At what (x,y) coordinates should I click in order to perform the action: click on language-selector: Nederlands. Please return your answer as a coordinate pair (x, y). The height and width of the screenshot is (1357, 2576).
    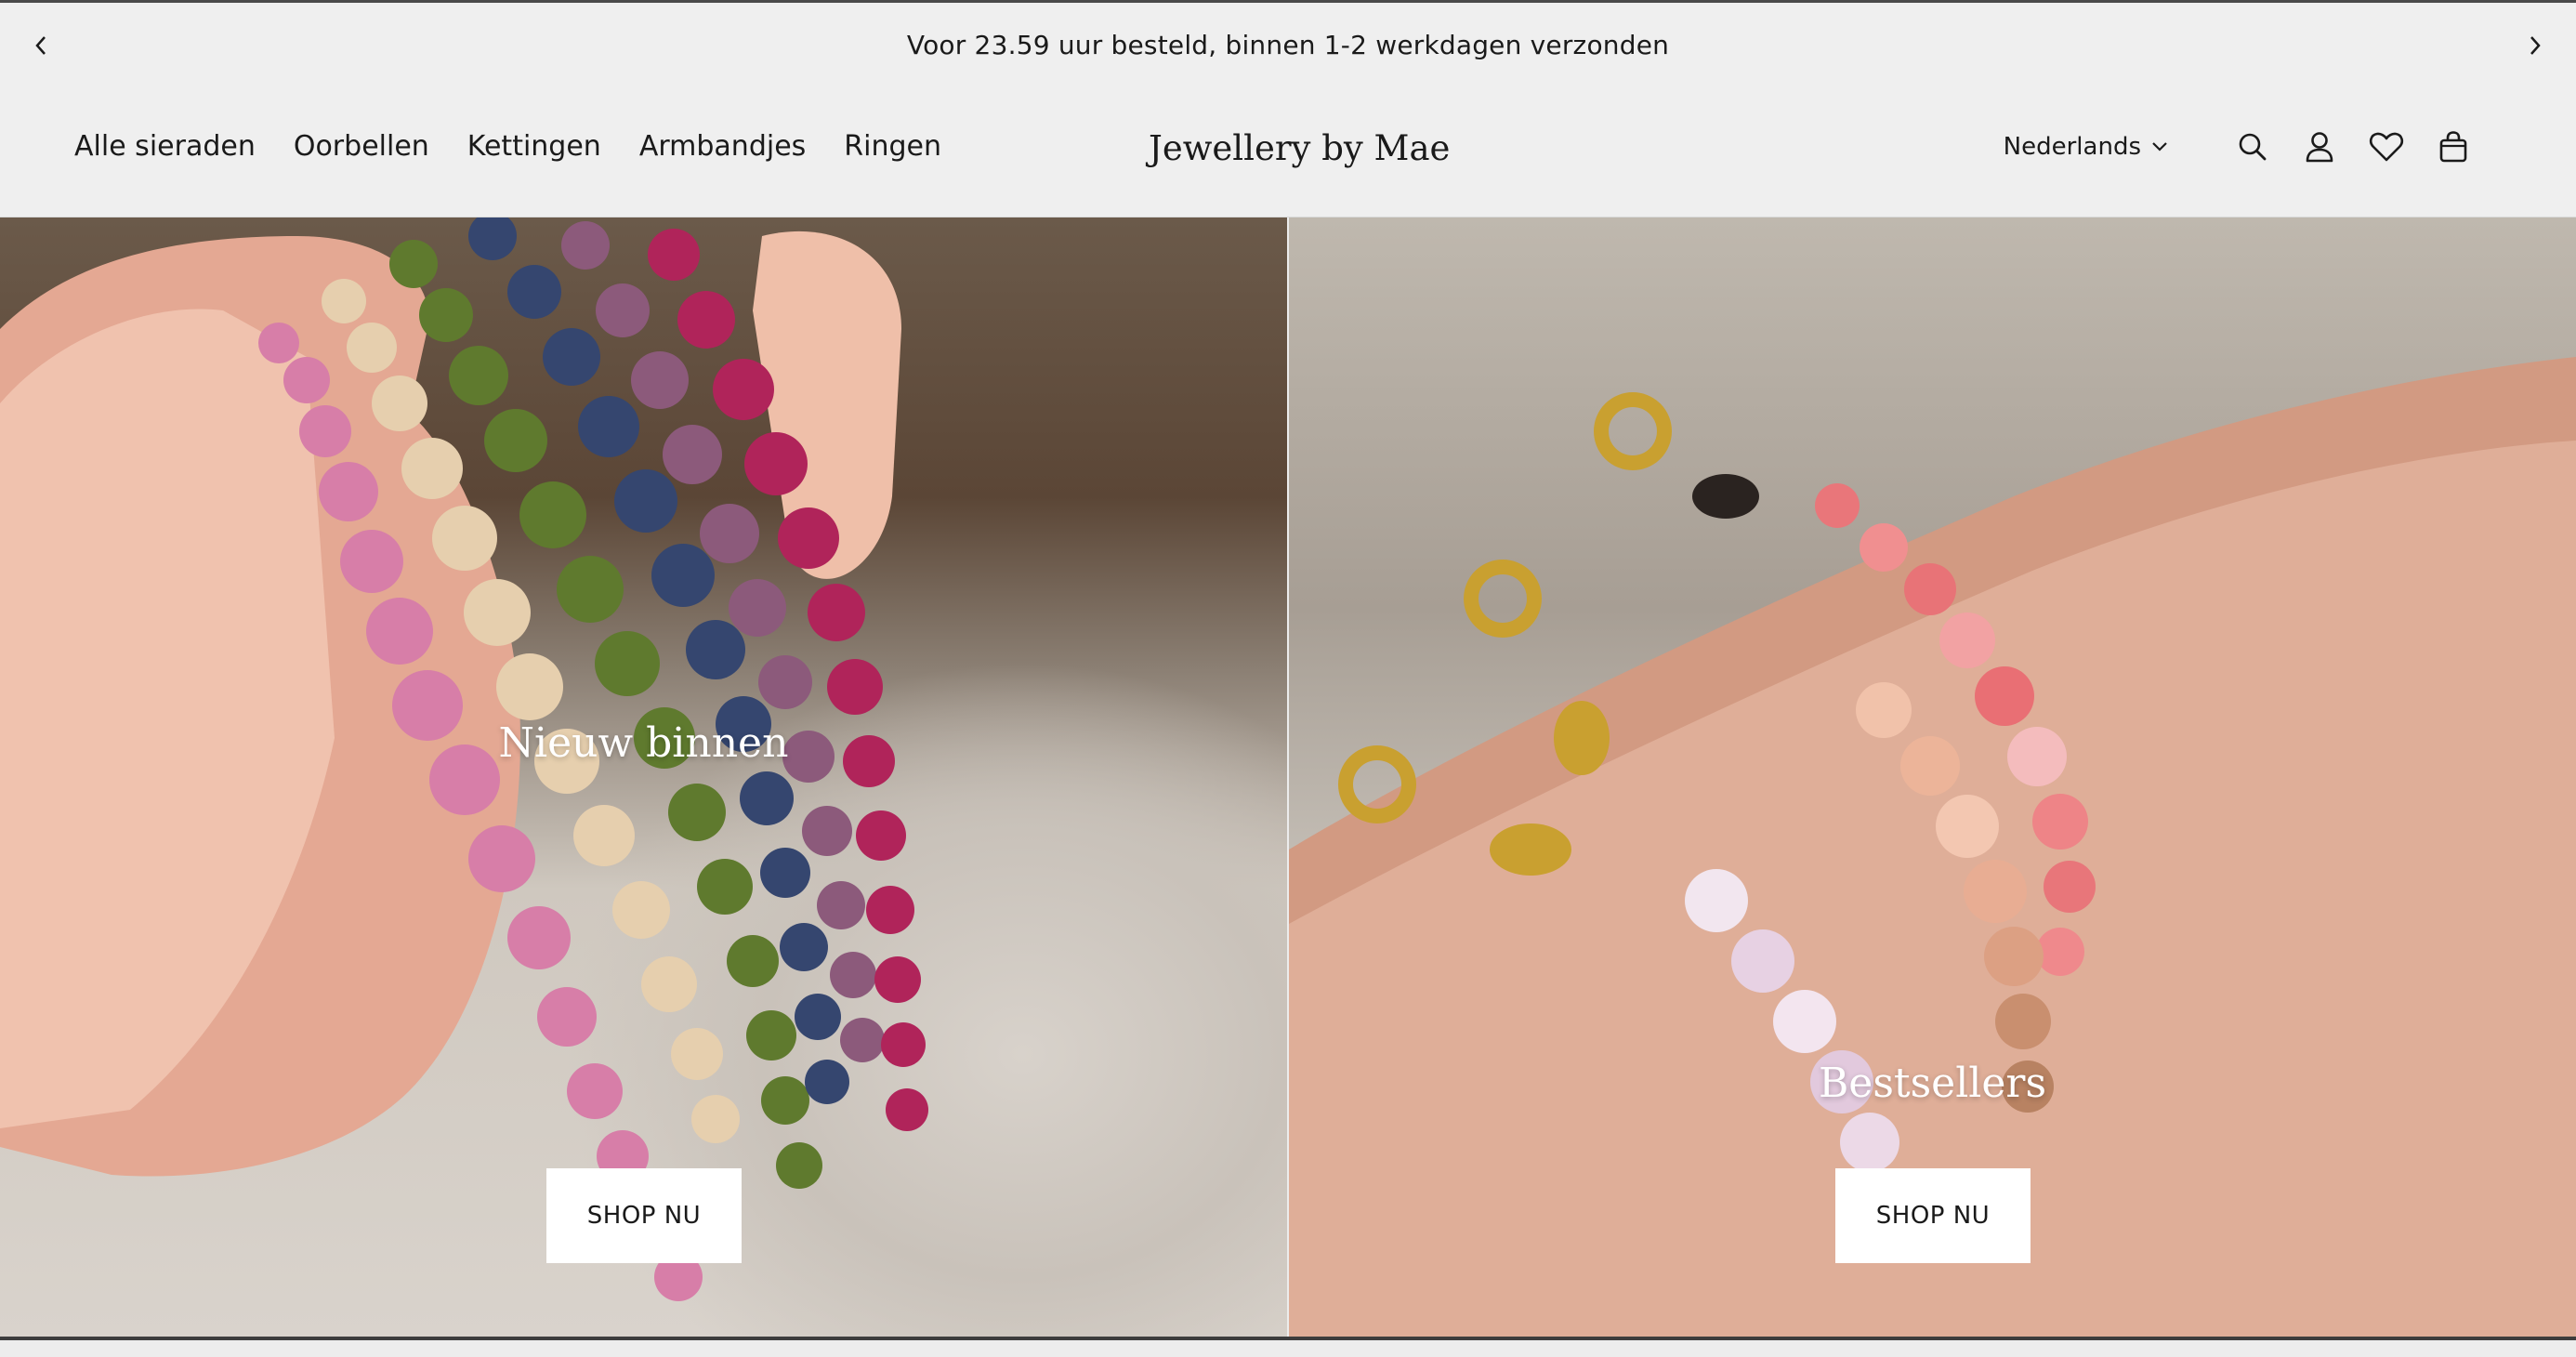
    Looking at the image, I should click on (2086, 147).